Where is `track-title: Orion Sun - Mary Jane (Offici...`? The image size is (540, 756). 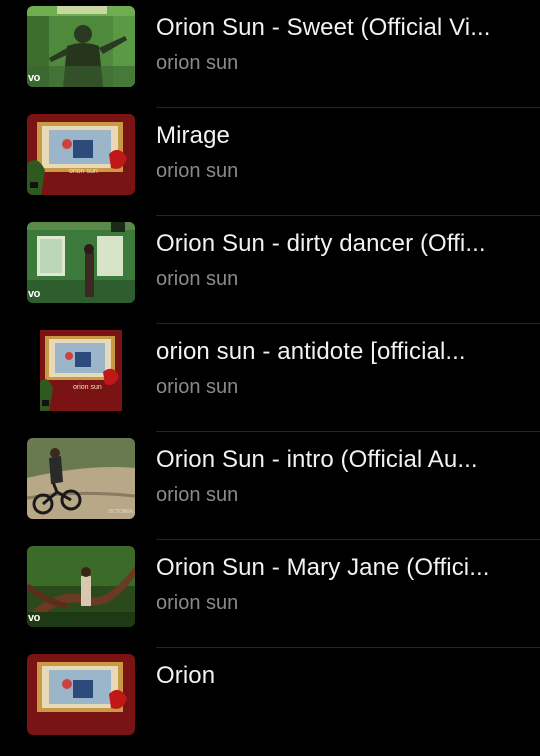 track-title: Orion Sun - Mary Jane (Offici... is located at coordinates (323, 567).